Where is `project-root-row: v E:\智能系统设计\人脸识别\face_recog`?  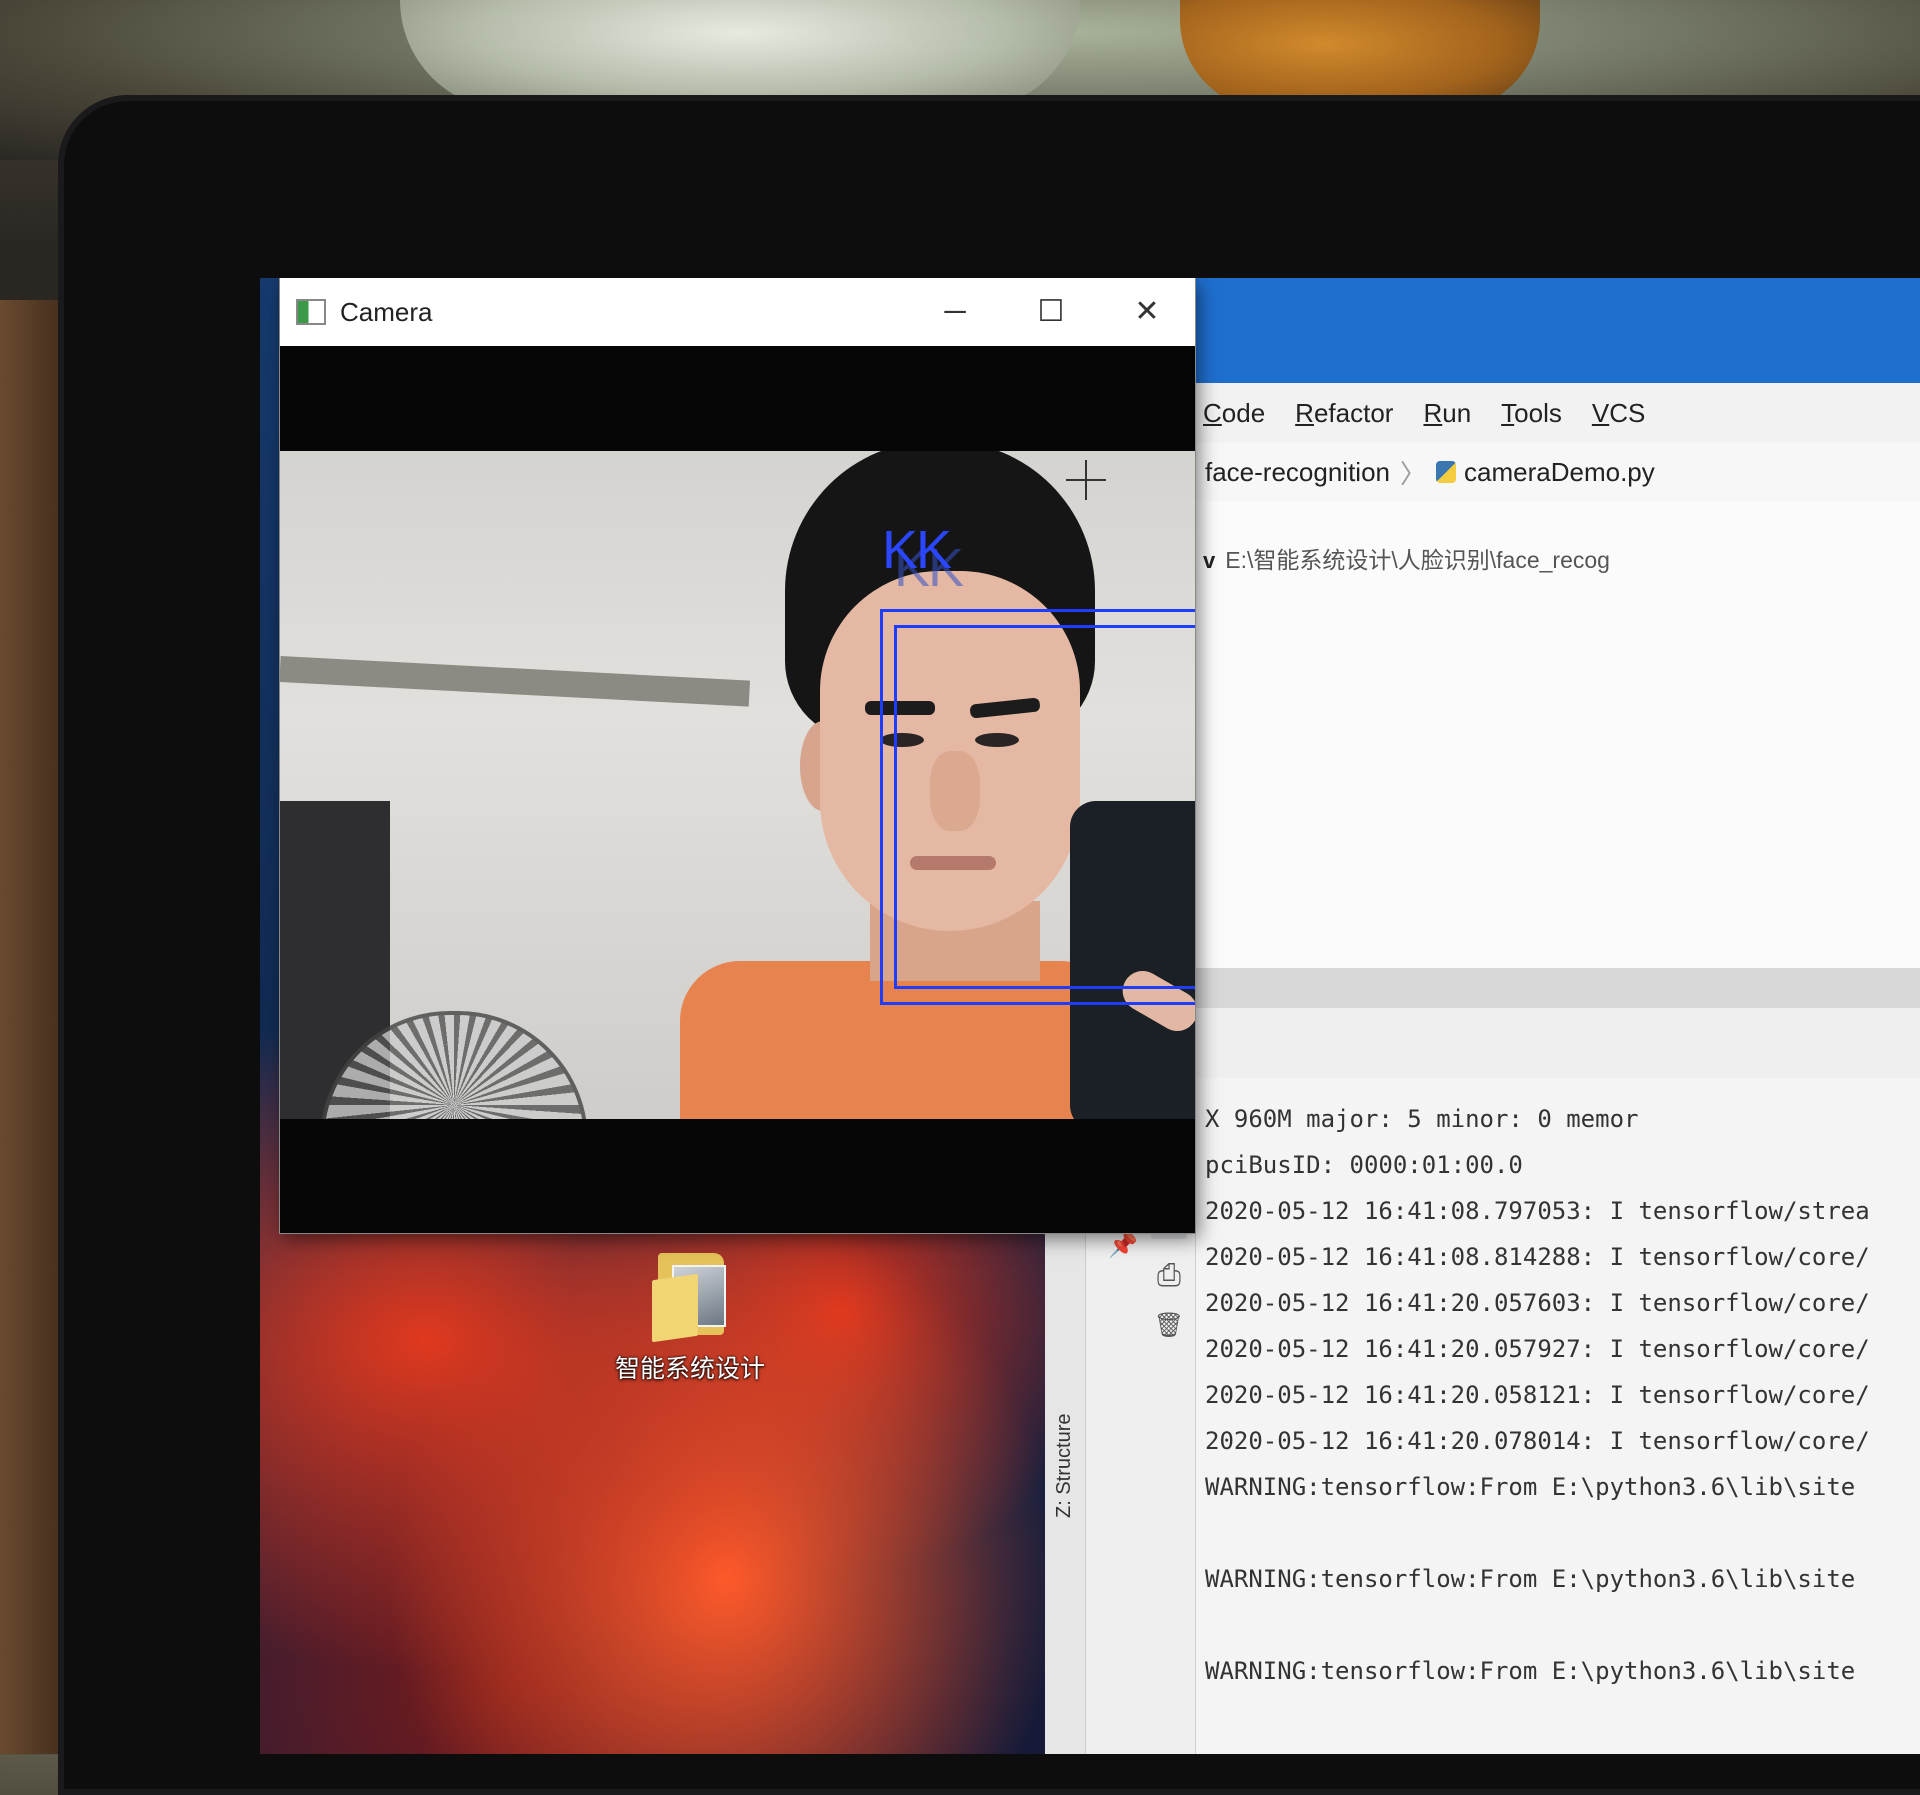 project-root-row: v E:\智能系统设计\人脸识别\face_recog is located at coordinates (1402, 558).